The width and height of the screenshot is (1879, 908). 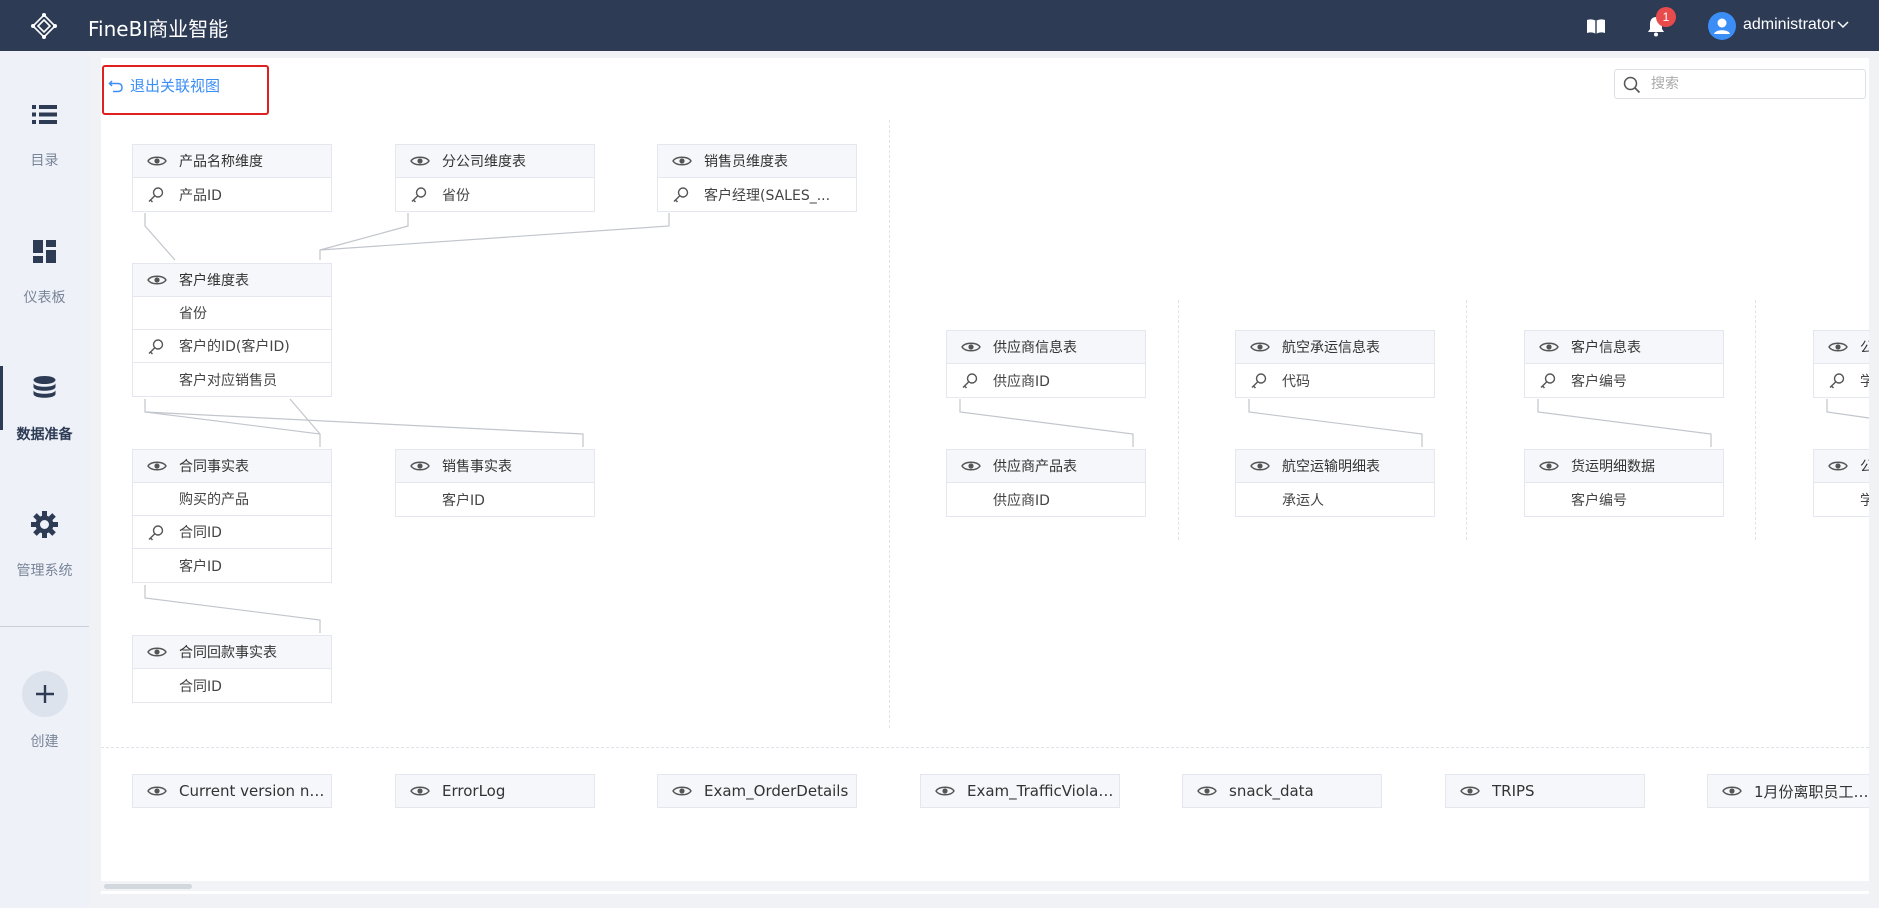 I want to click on table-card-header: 销售员维度表, so click(x=757, y=161).